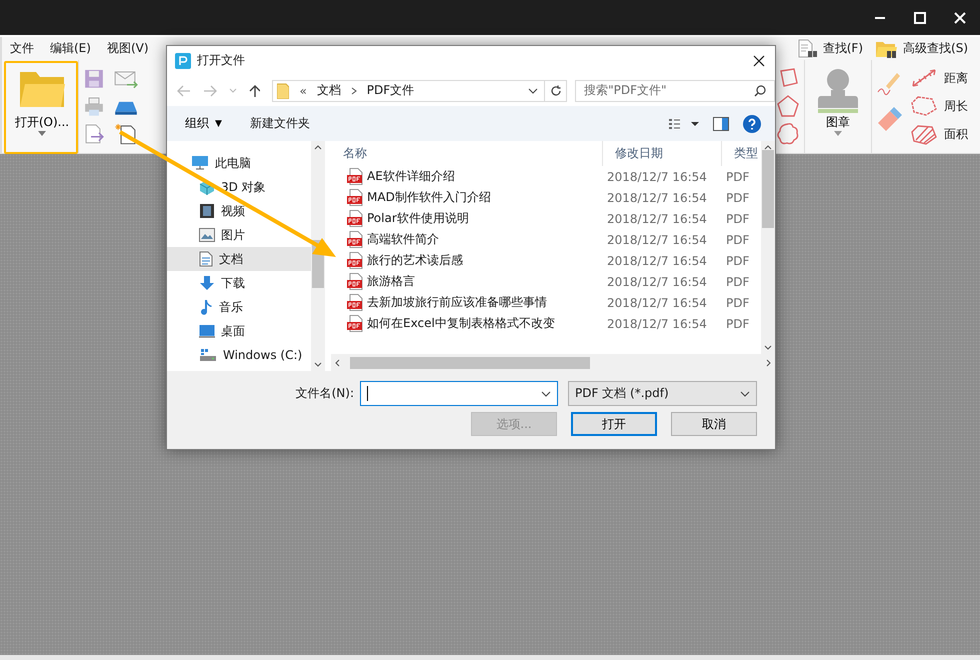 This screenshot has width=980, height=660. I want to click on toolbar-label: 高级查找(S), so click(935, 48).